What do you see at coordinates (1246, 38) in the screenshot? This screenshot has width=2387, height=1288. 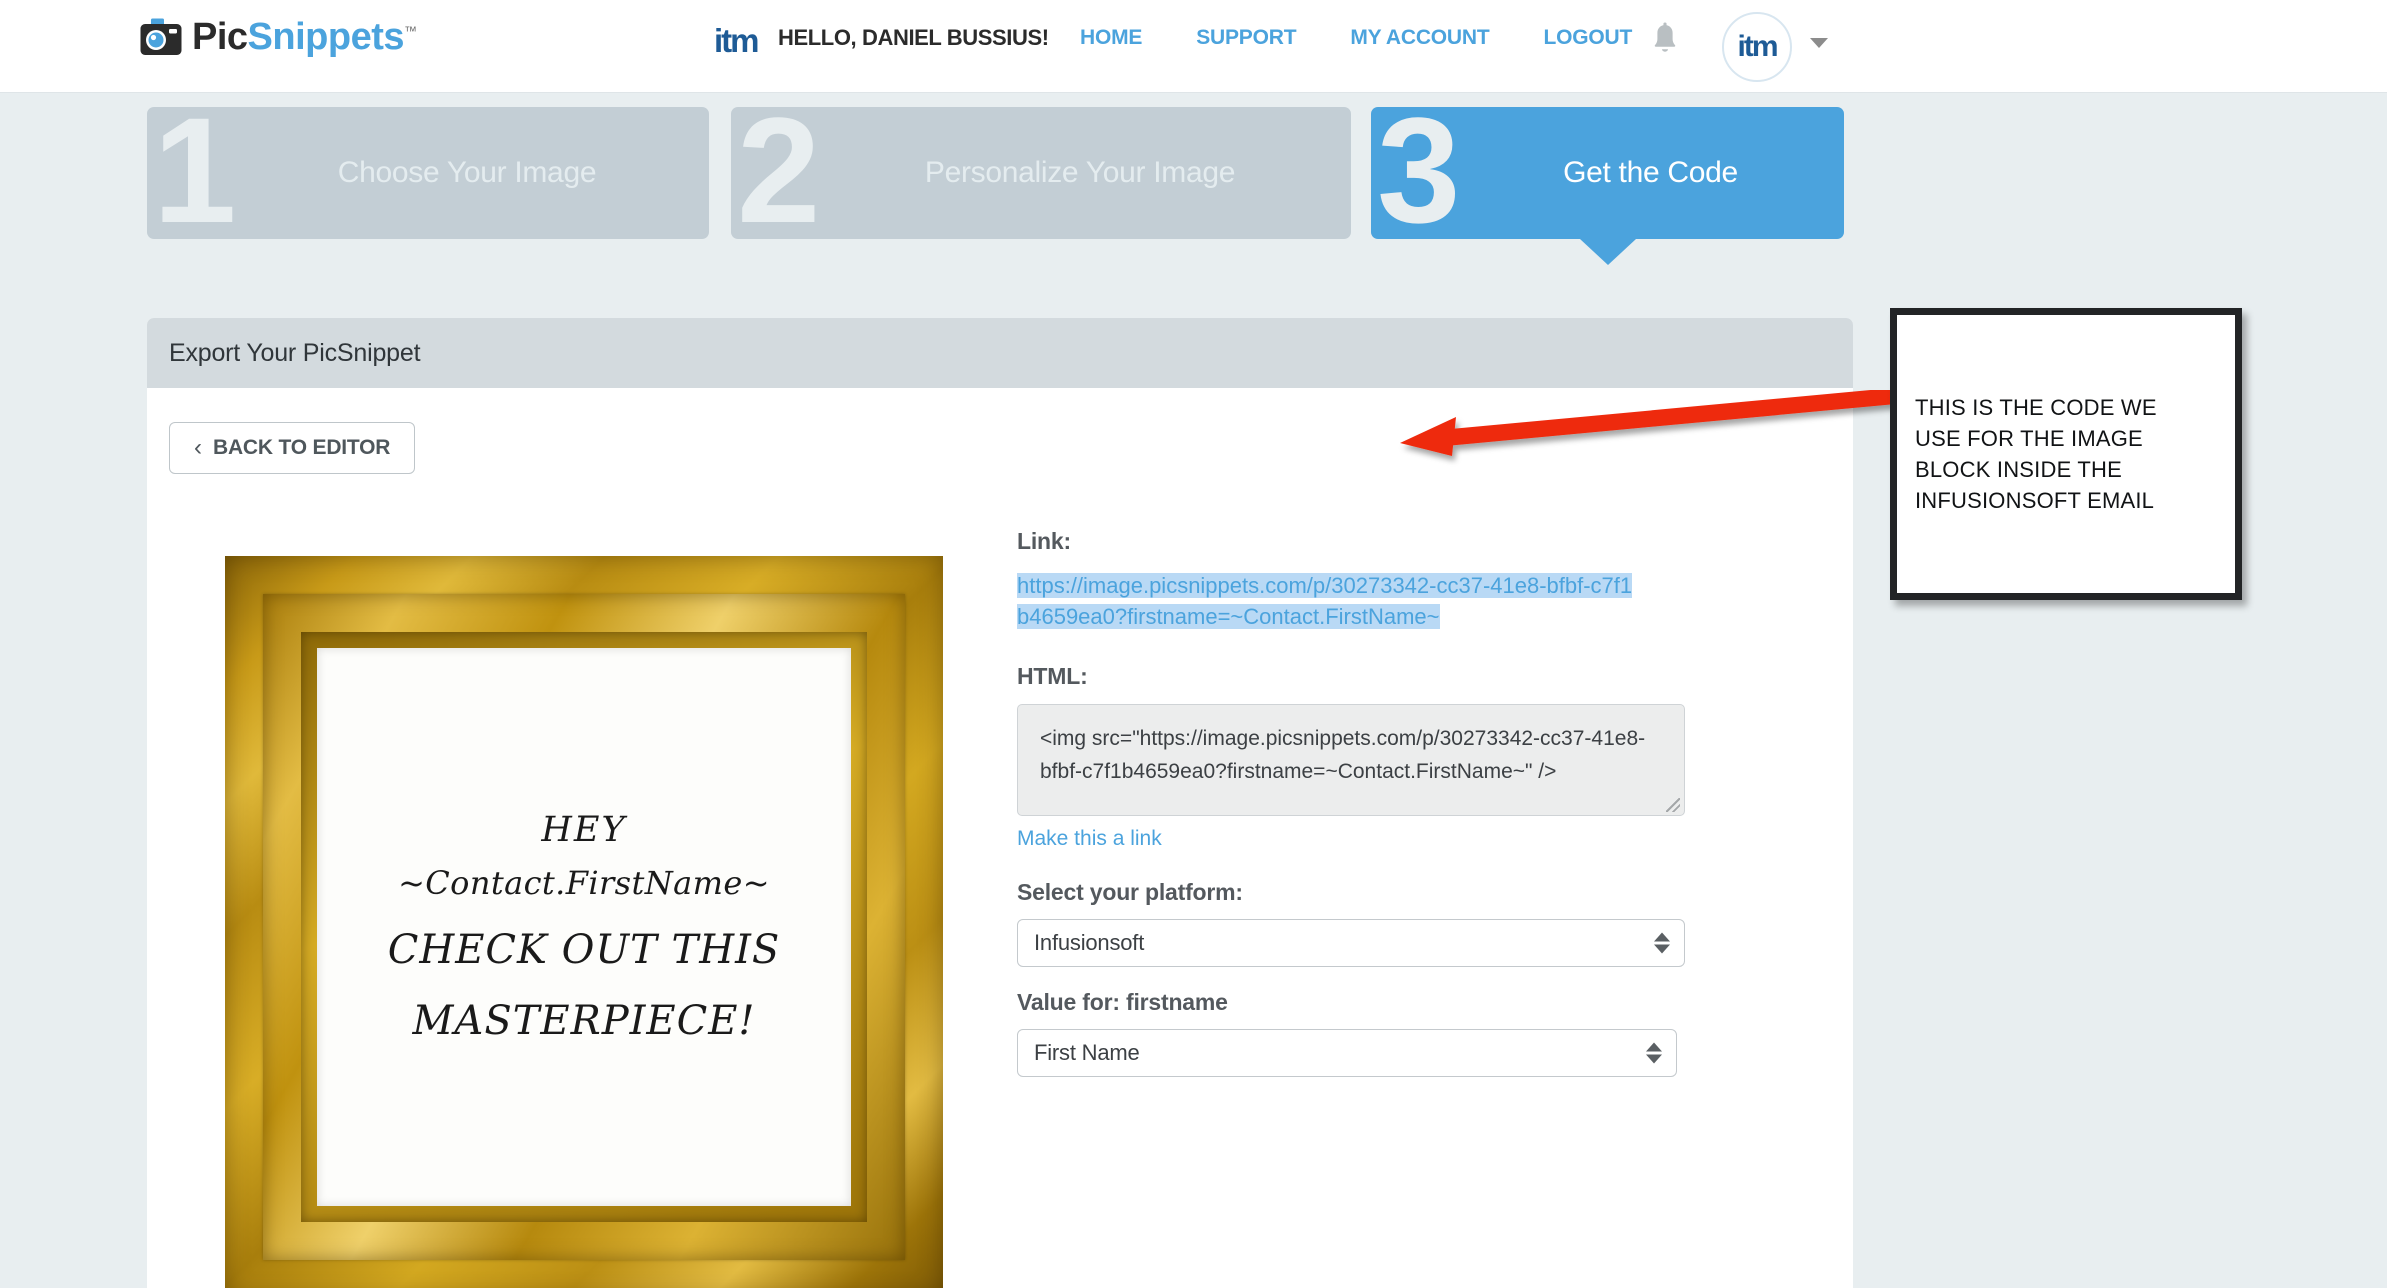 I see `nav-link-support: SUPPORT` at bounding box center [1246, 38].